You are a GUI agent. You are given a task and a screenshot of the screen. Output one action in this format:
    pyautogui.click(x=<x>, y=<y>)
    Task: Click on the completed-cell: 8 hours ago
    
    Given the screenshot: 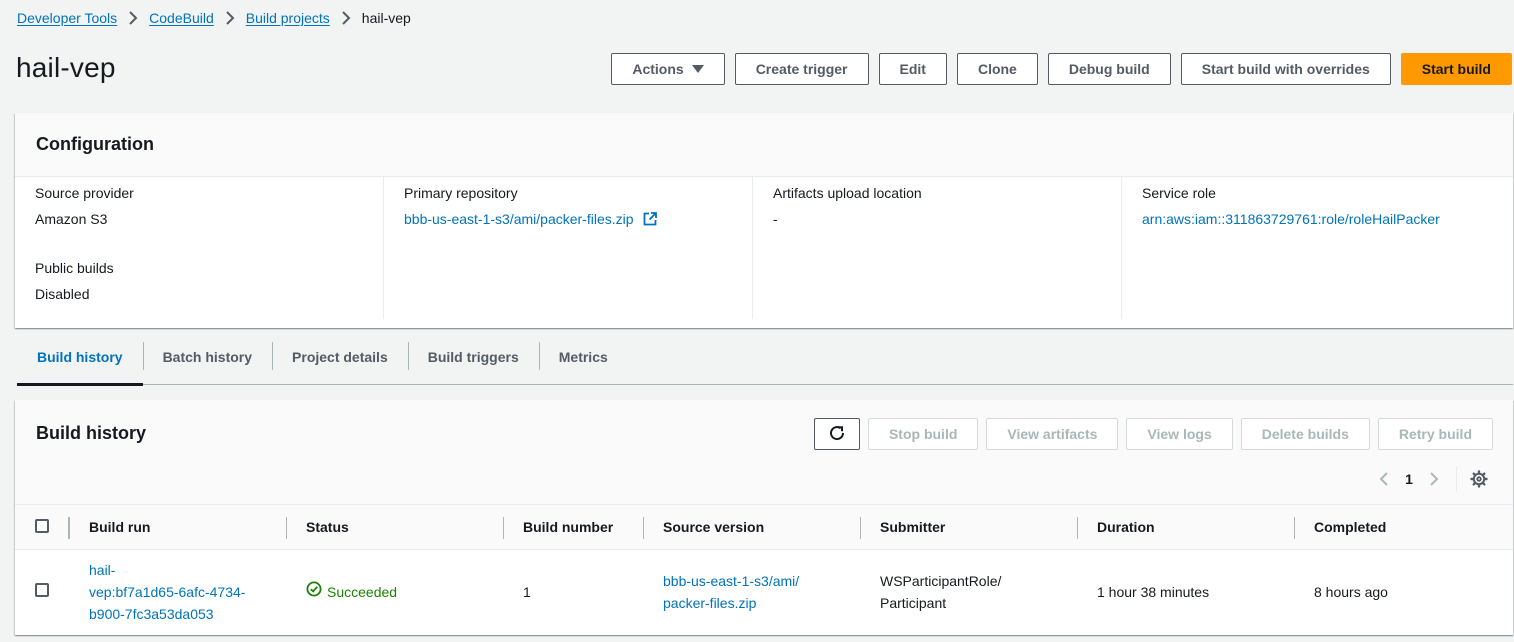 What is the action you would take?
    pyautogui.click(x=1351, y=591)
    